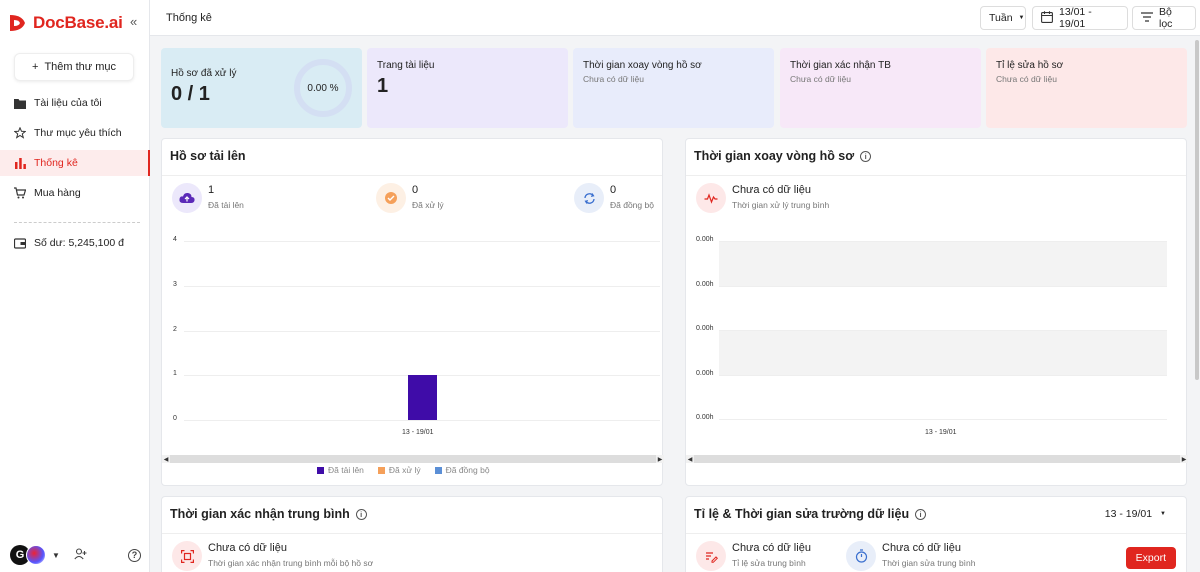 This screenshot has height=572, width=1200. Describe the element at coordinates (406, 65) in the screenshot. I see `stat-label: Trang tài liệu` at that location.